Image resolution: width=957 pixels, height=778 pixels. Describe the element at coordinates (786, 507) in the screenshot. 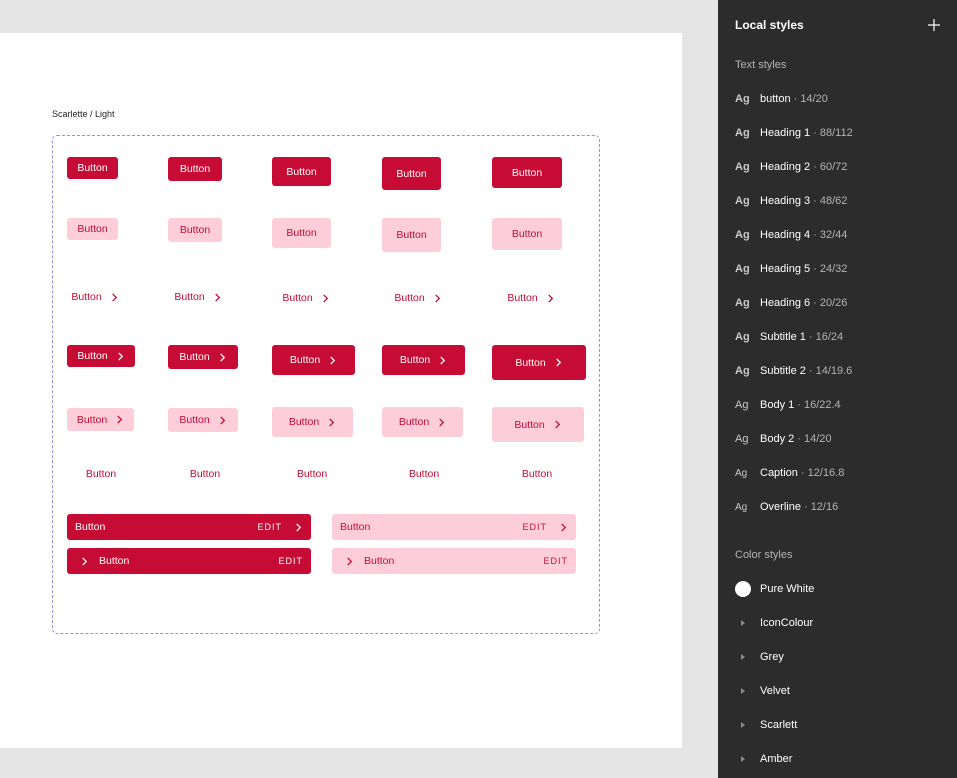

I see `text-style-item: Ag Overline · 12/16` at that location.